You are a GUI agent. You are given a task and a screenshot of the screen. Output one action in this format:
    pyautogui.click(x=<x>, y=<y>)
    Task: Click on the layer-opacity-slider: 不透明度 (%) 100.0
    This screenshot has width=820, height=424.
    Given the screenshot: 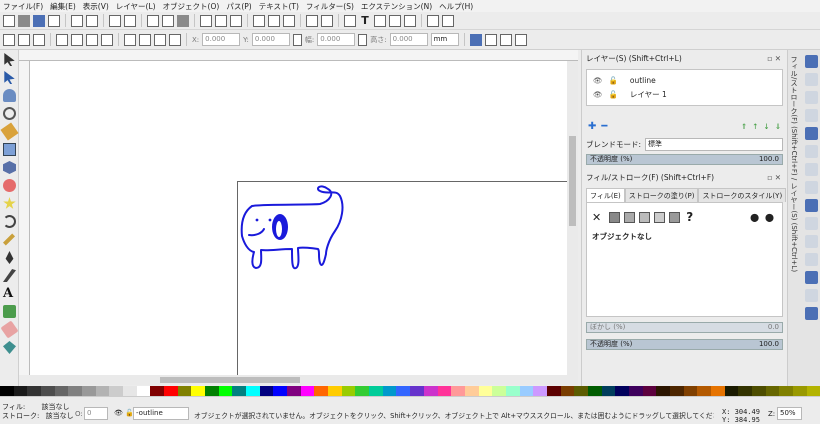 What is the action you would take?
    pyautogui.click(x=684, y=159)
    